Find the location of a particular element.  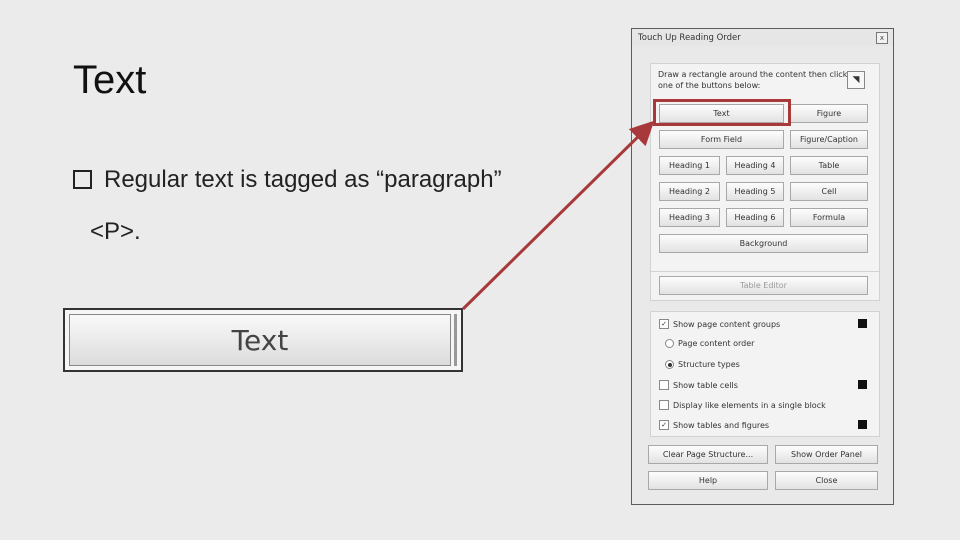

figure-caption-button: Figure/Caption is located at coordinates (829, 139).